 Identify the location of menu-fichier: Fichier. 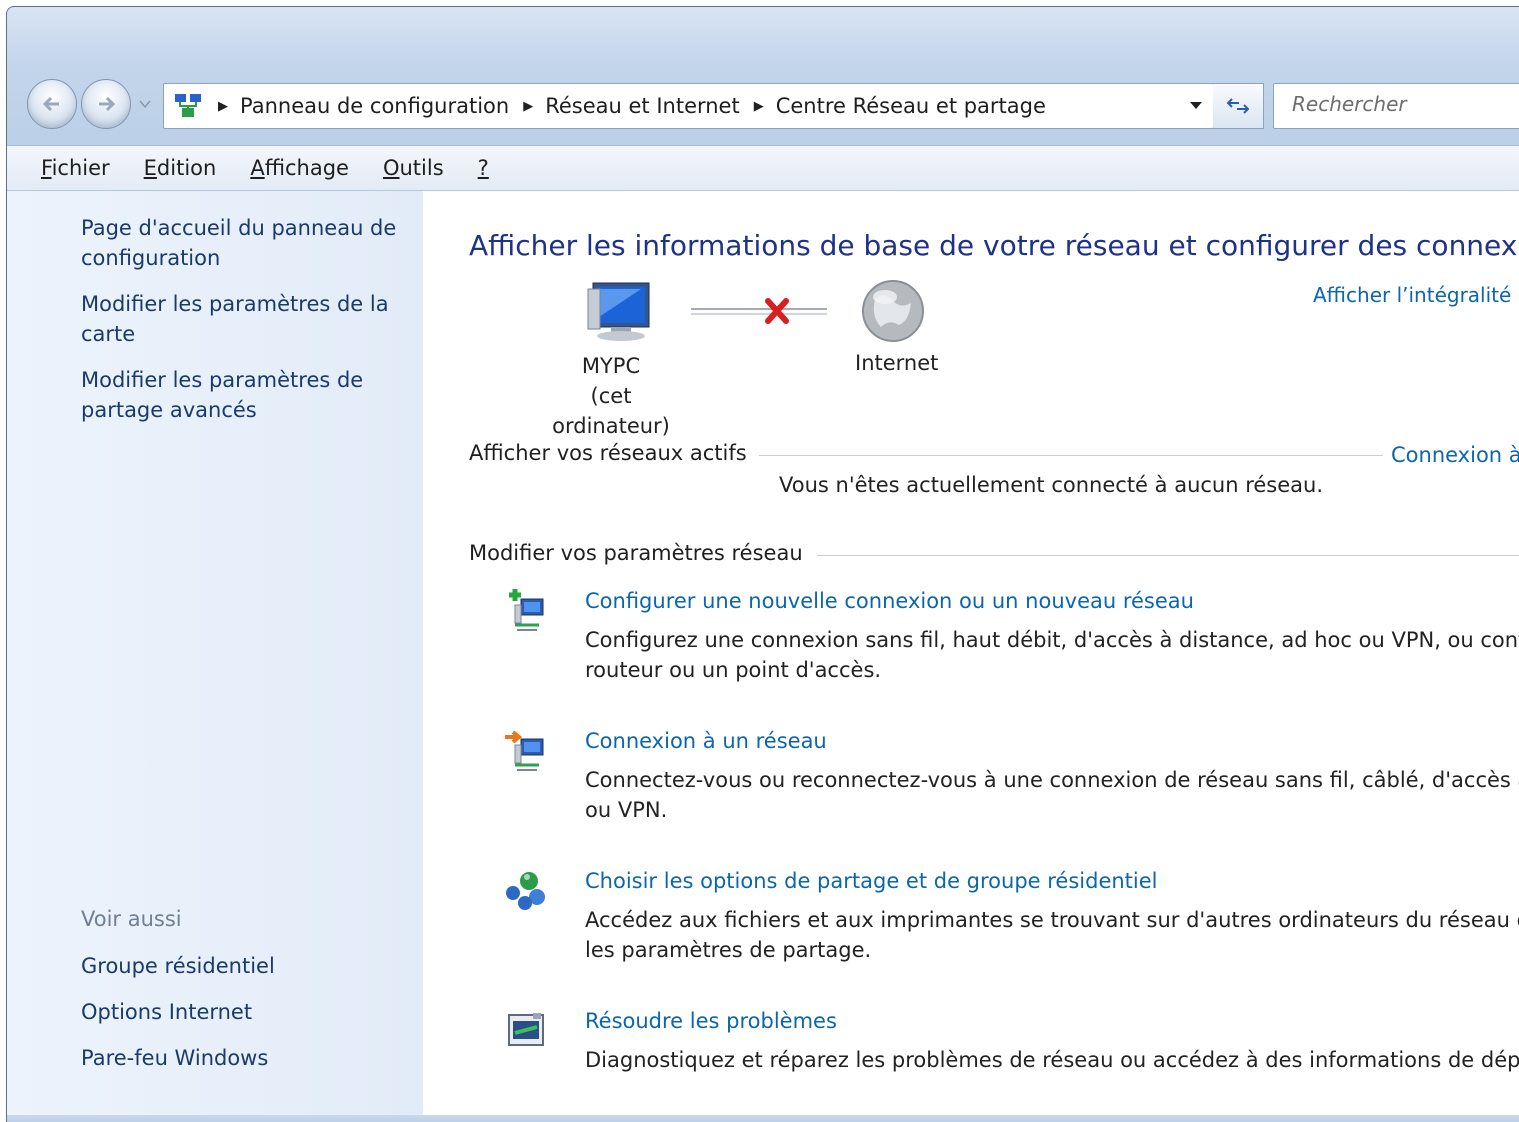
(75, 168).